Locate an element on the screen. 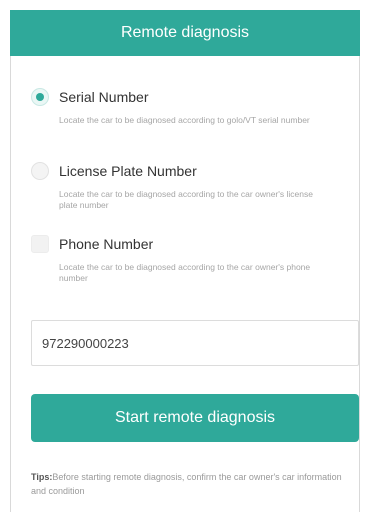 The height and width of the screenshot is (512, 370). start-button-label: Start remote diagnosis is located at coordinates (195, 417).